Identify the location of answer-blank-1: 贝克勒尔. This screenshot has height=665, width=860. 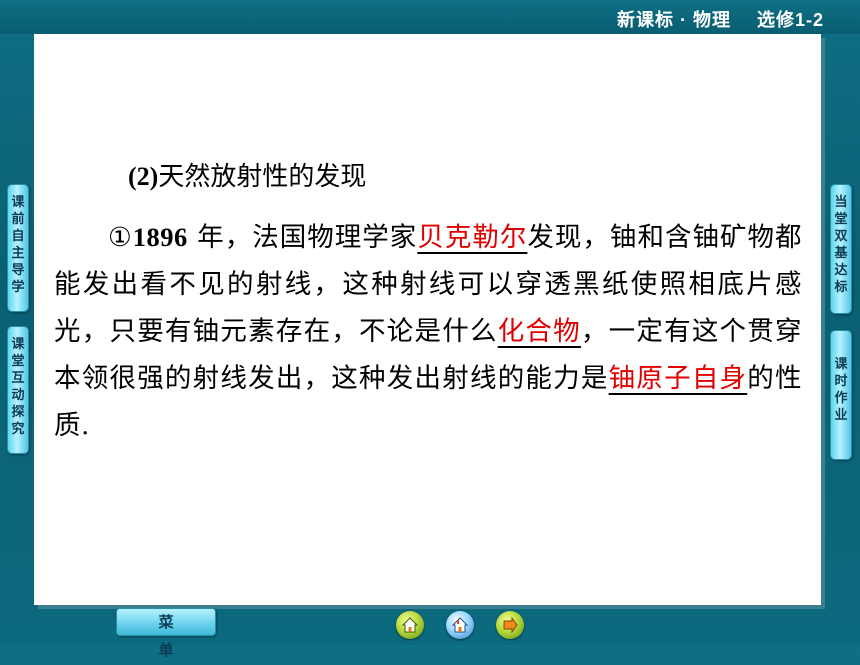
(472, 237).